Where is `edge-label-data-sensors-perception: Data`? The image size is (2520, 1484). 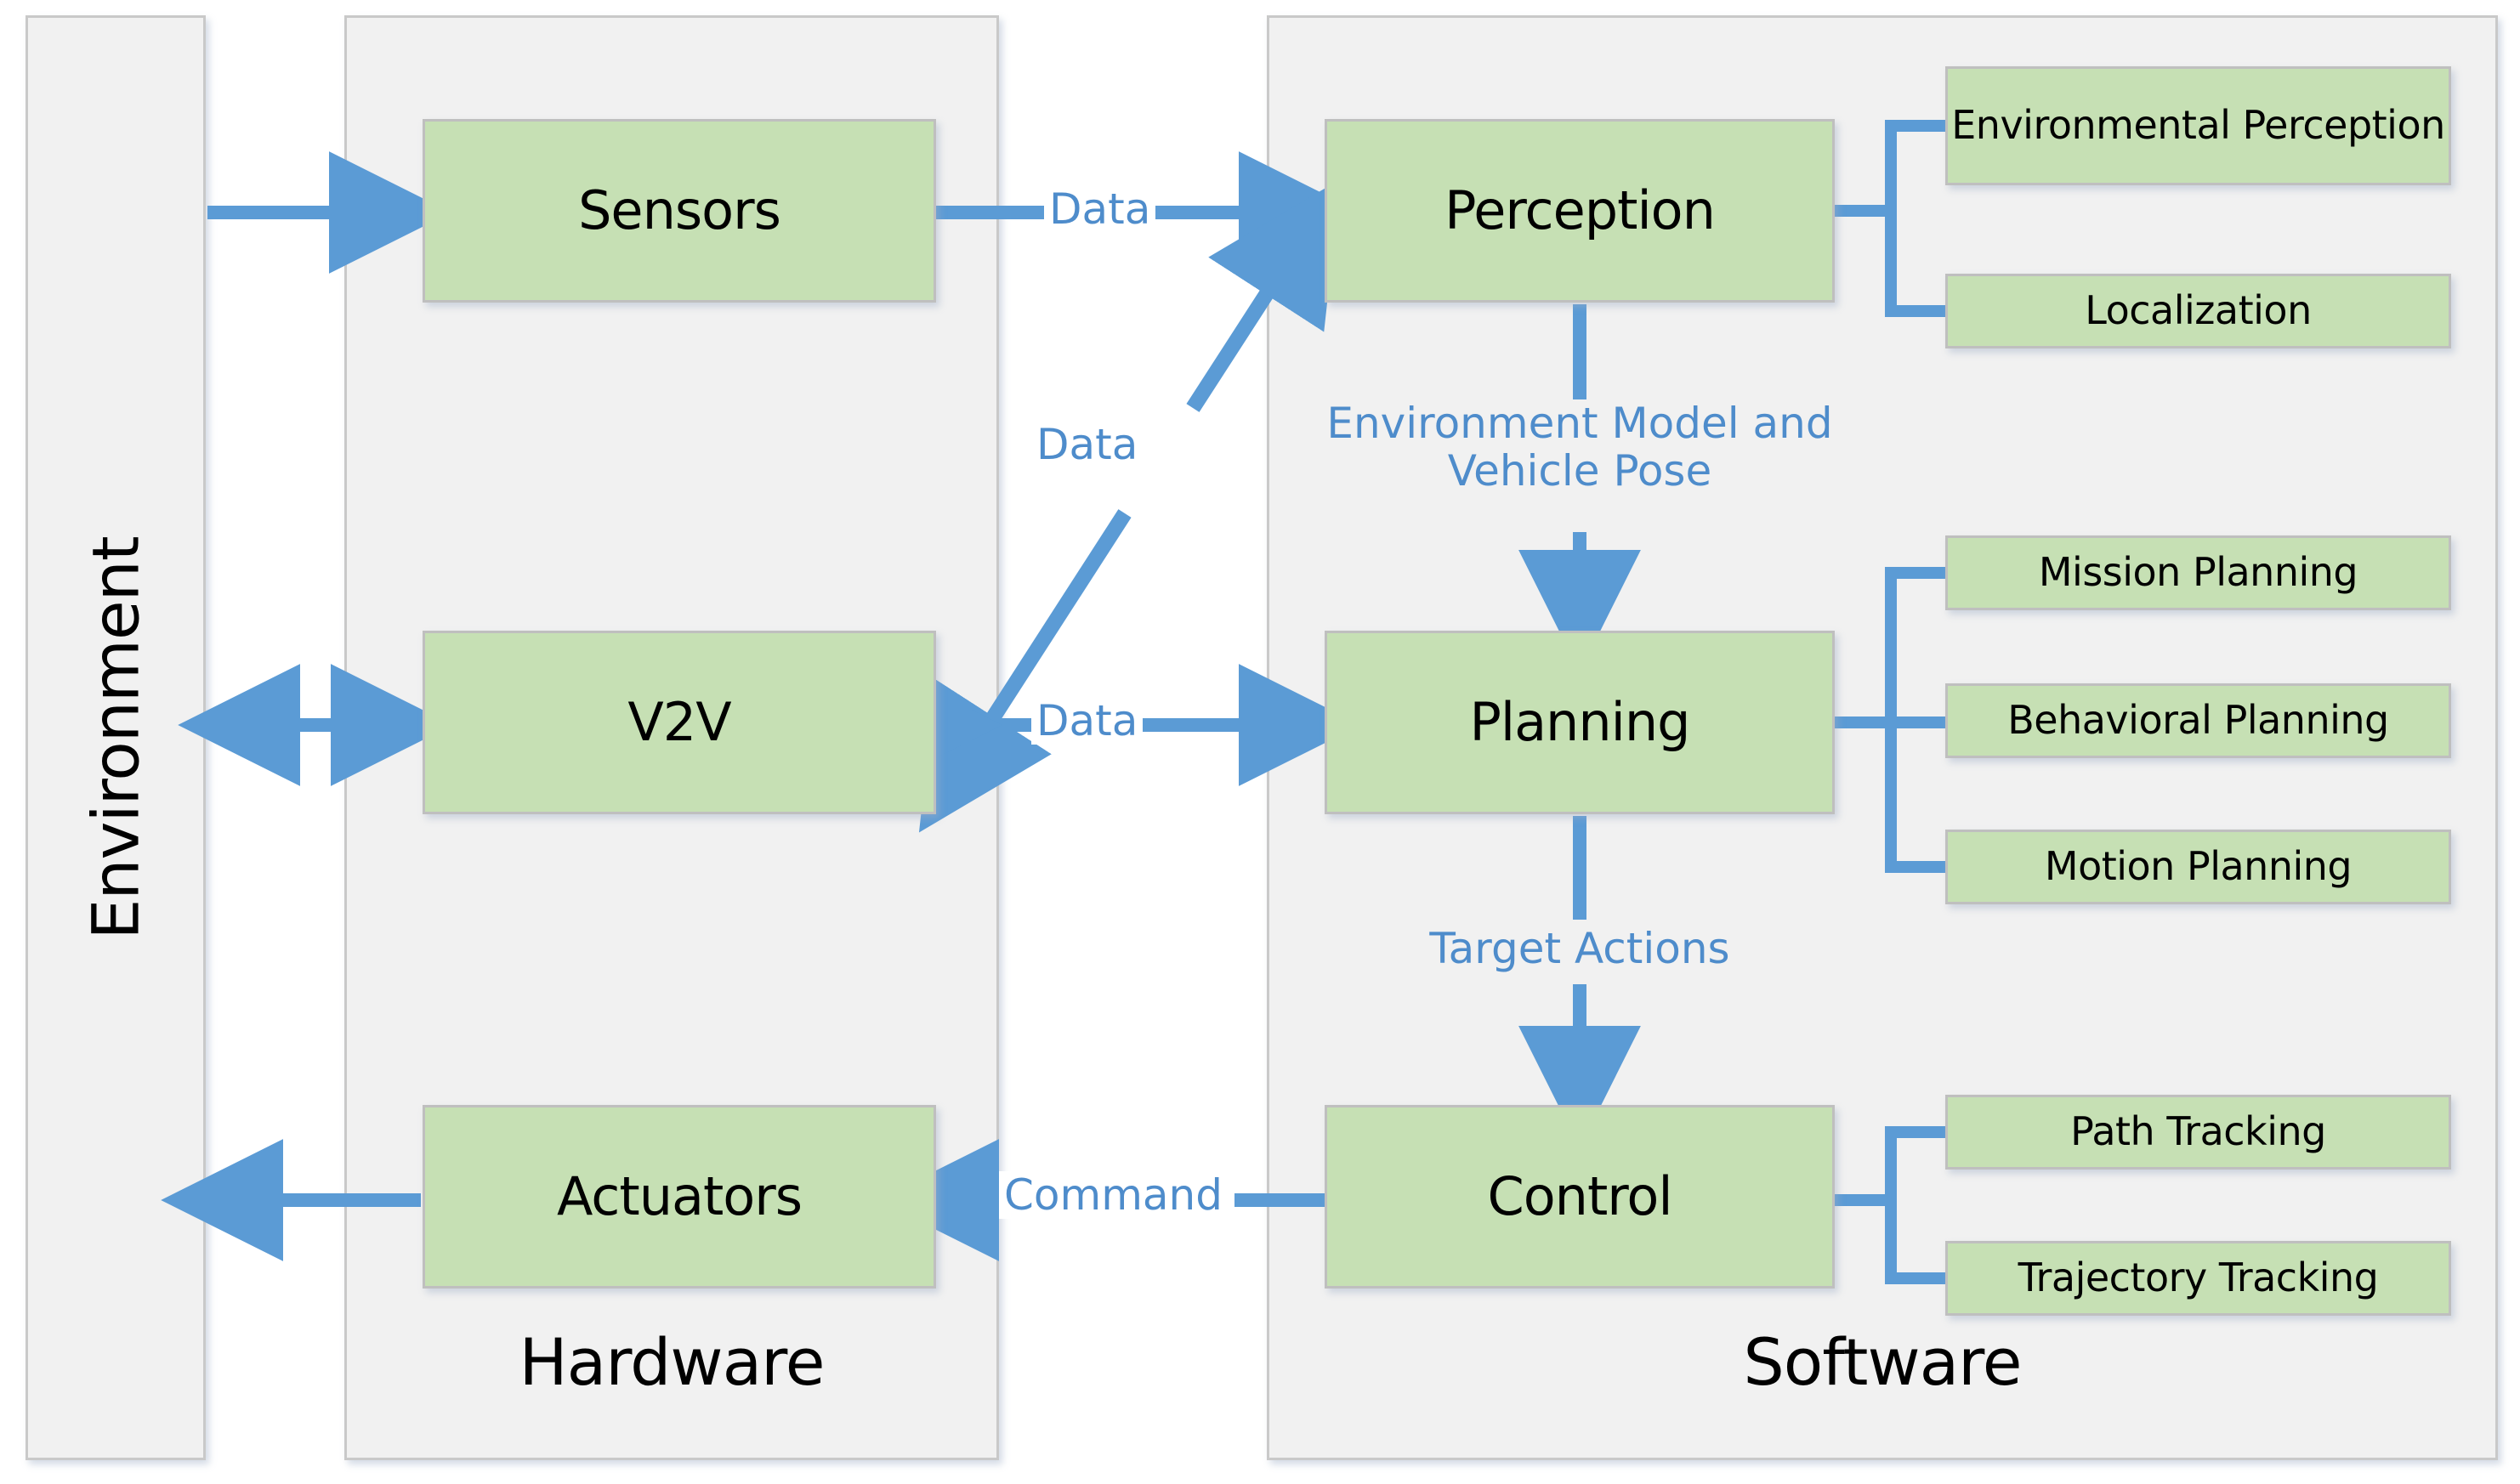
edge-label-data-sensors-perception: Data is located at coordinates (1100, 209).